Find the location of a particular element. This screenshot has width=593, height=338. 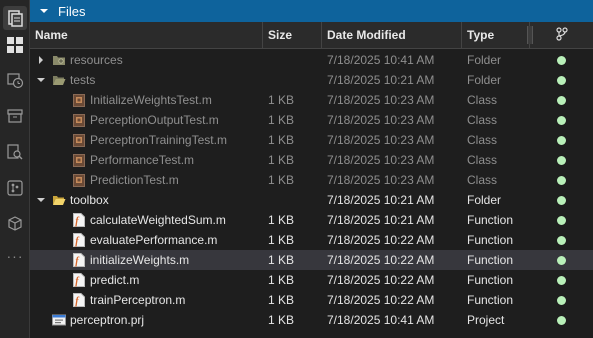

column-header-git-status is located at coordinates (561, 35).